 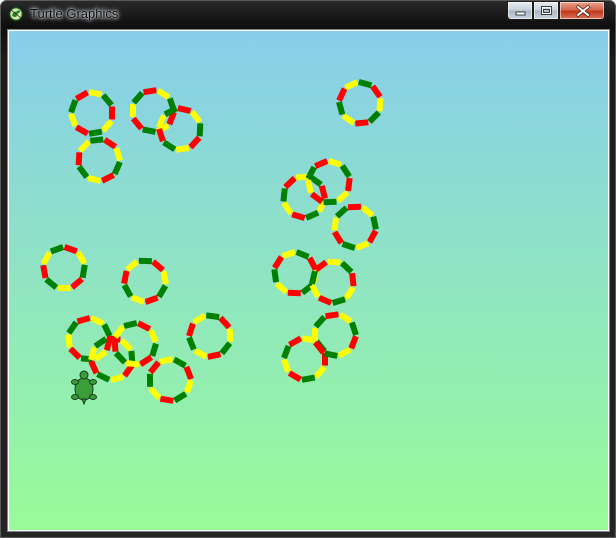 What do you see at coordinates (546, 10) in the screenshot?
I see `maximize-button` at bounding box center [546, 10].